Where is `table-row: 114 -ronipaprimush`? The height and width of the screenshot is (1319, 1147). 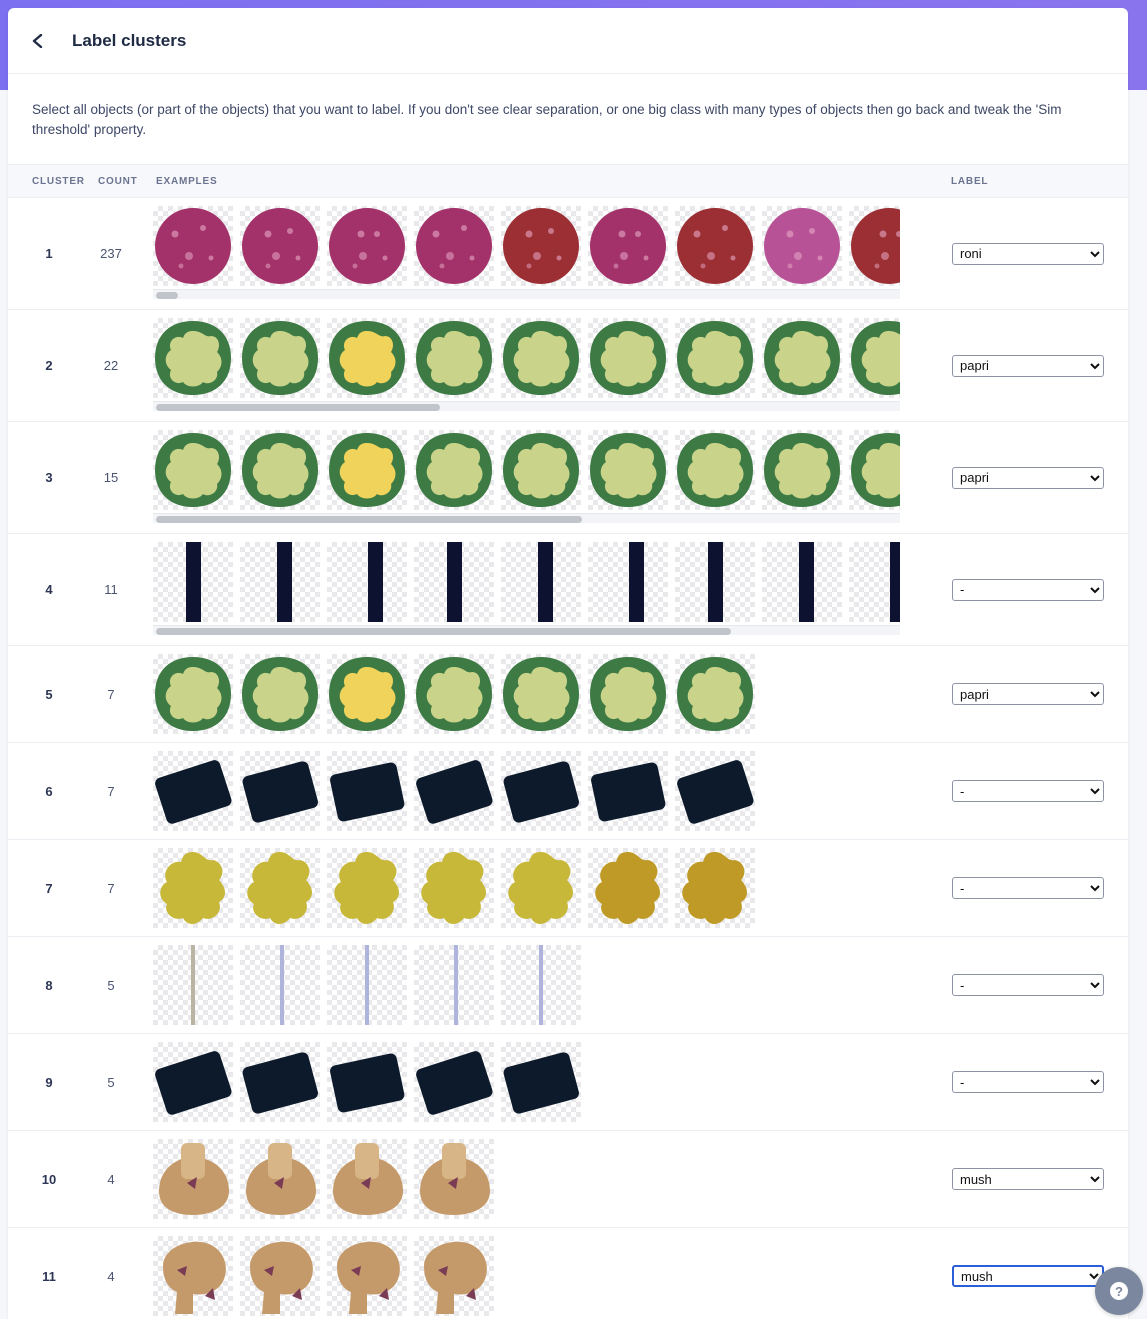
table-row: 114 -ronipaprimush is located at coordinates (568, 1273).